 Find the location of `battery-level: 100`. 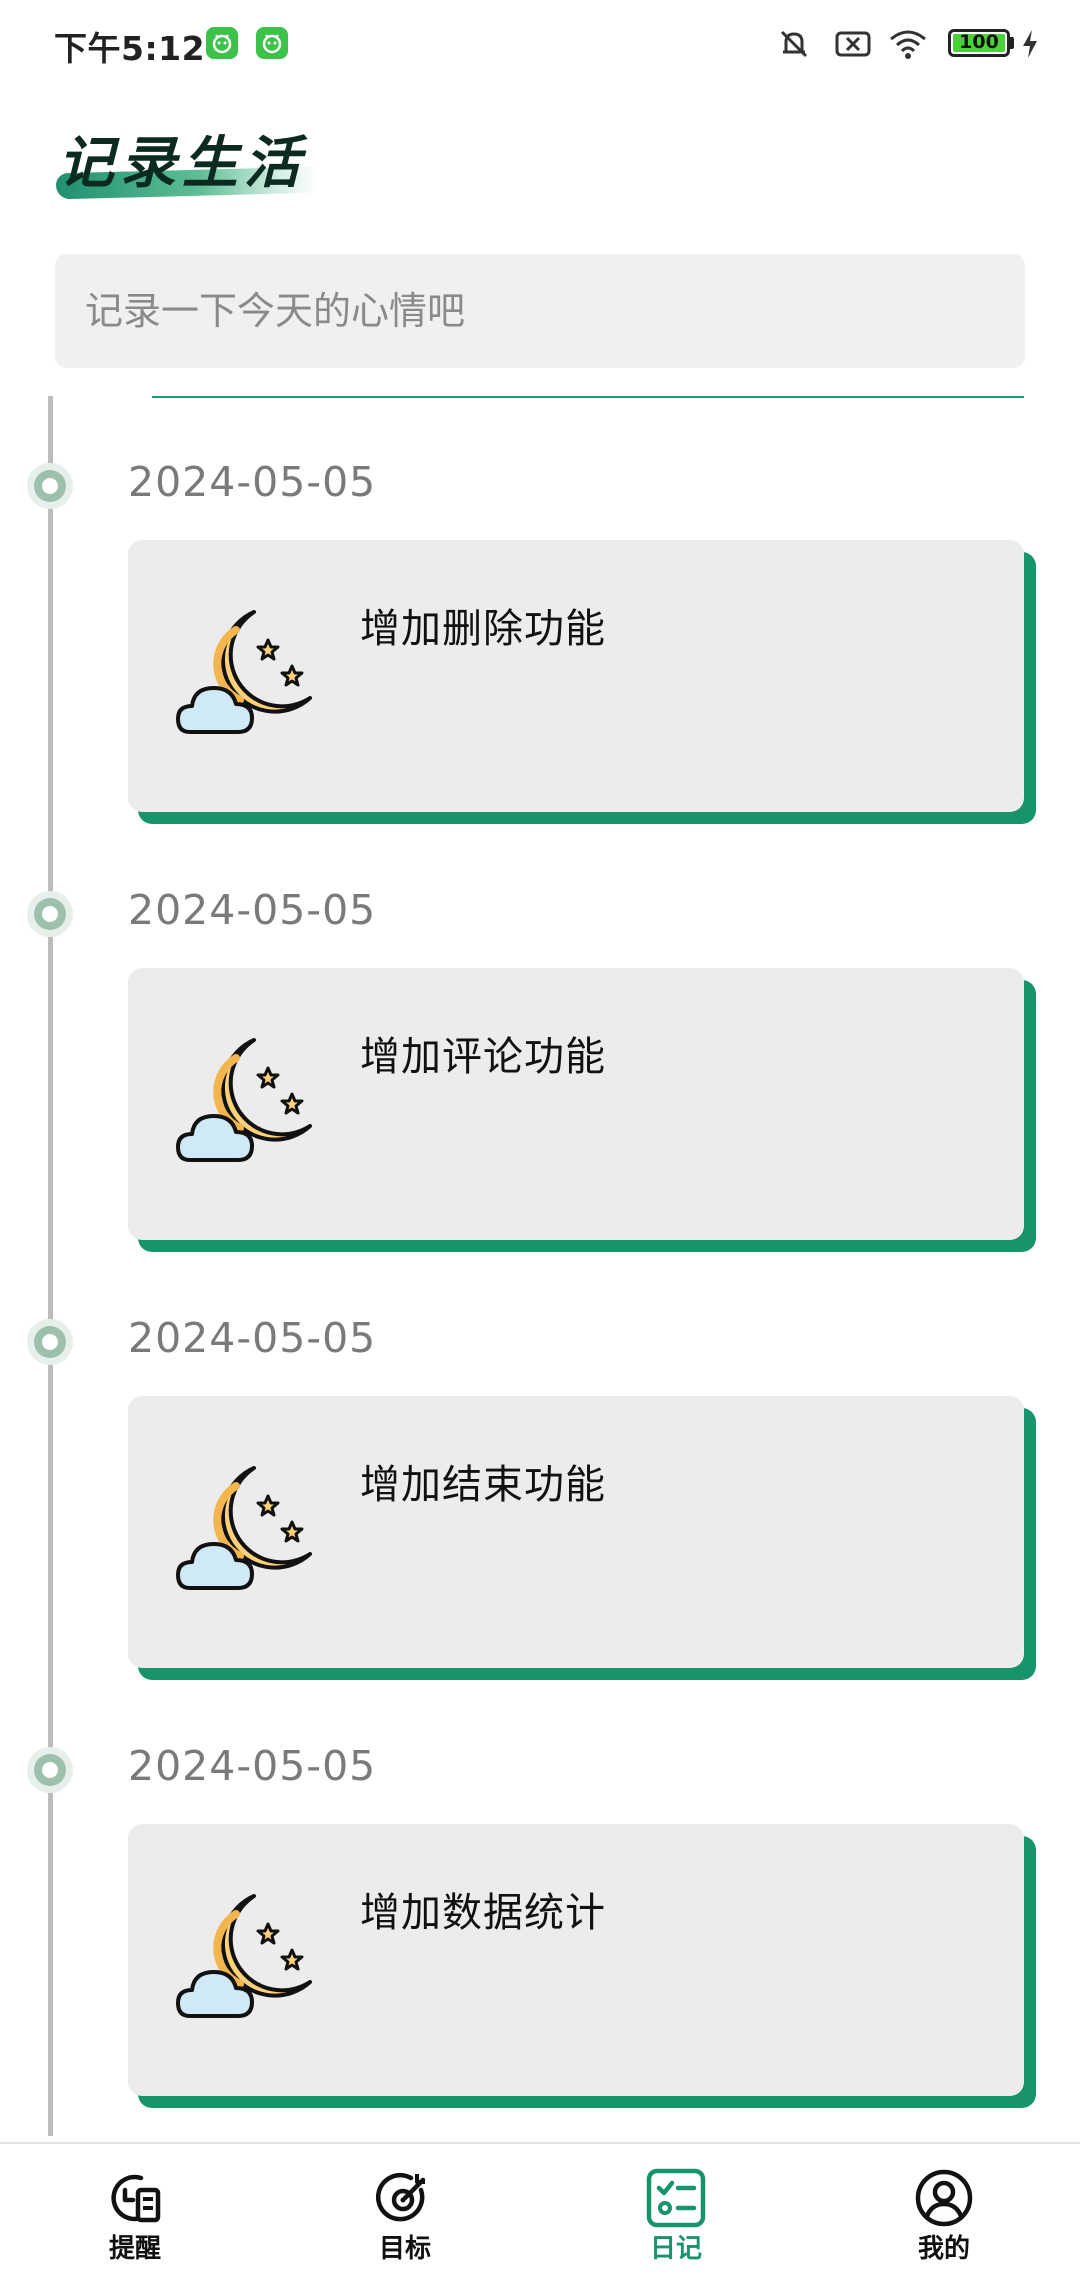

battery-level: 100 is located at coordinates (979, 42).